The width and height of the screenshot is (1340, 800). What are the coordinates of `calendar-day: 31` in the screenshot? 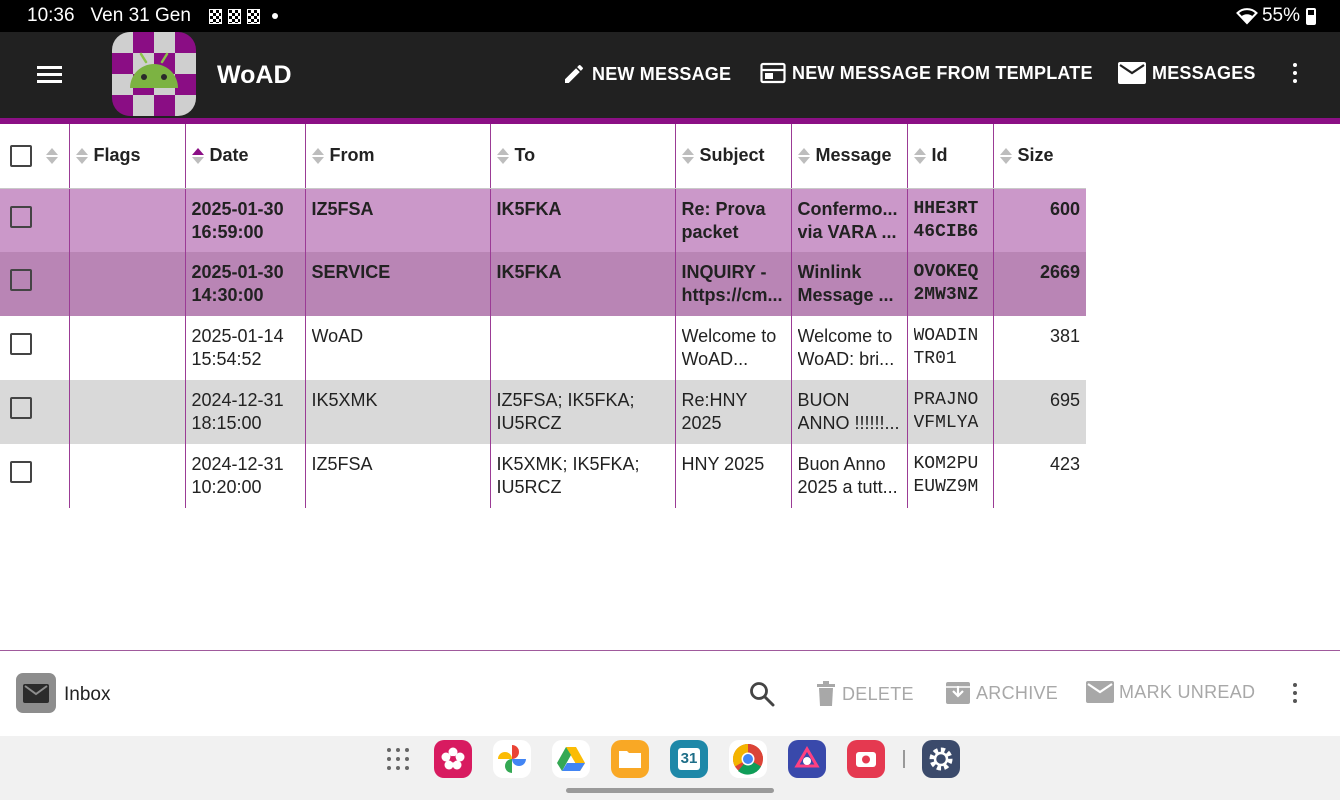 It's located at (689, 758).